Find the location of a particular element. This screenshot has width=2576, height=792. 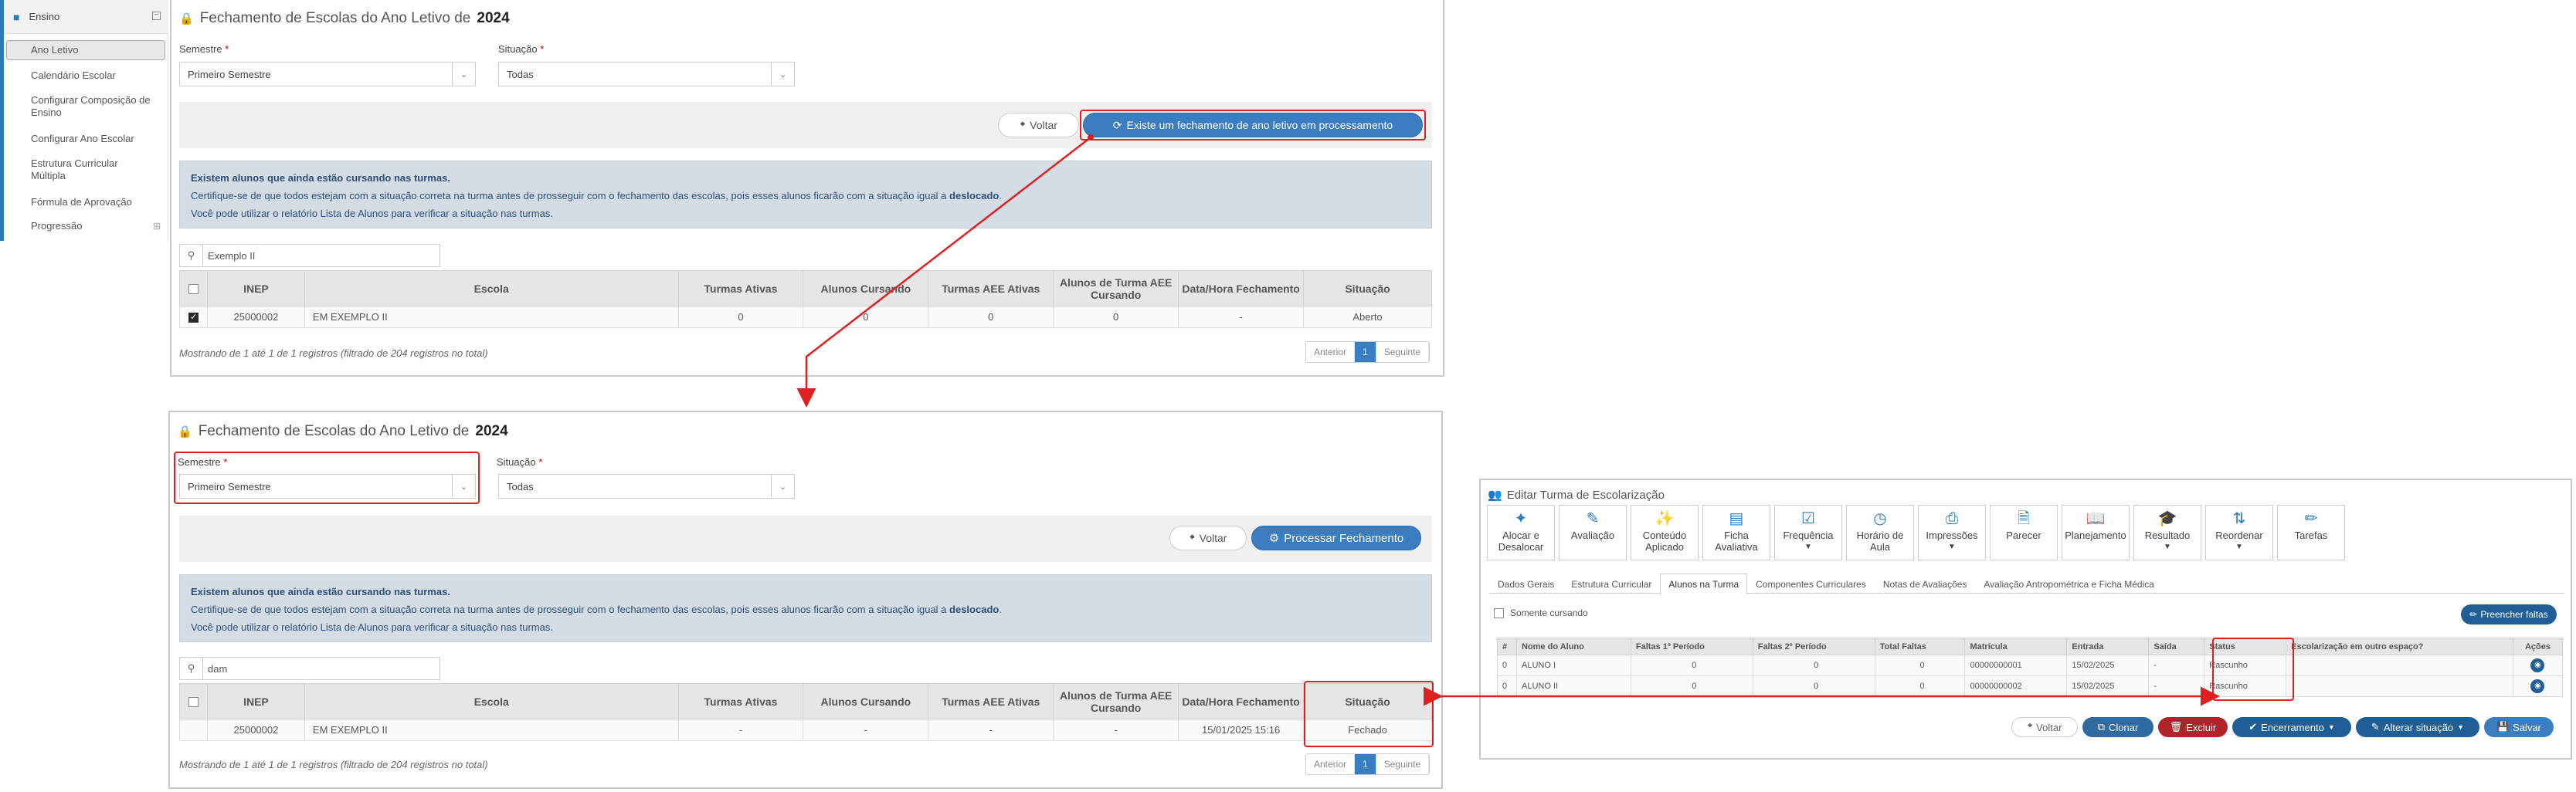

arrow-start-dot is located at coordinates (1091, 137).